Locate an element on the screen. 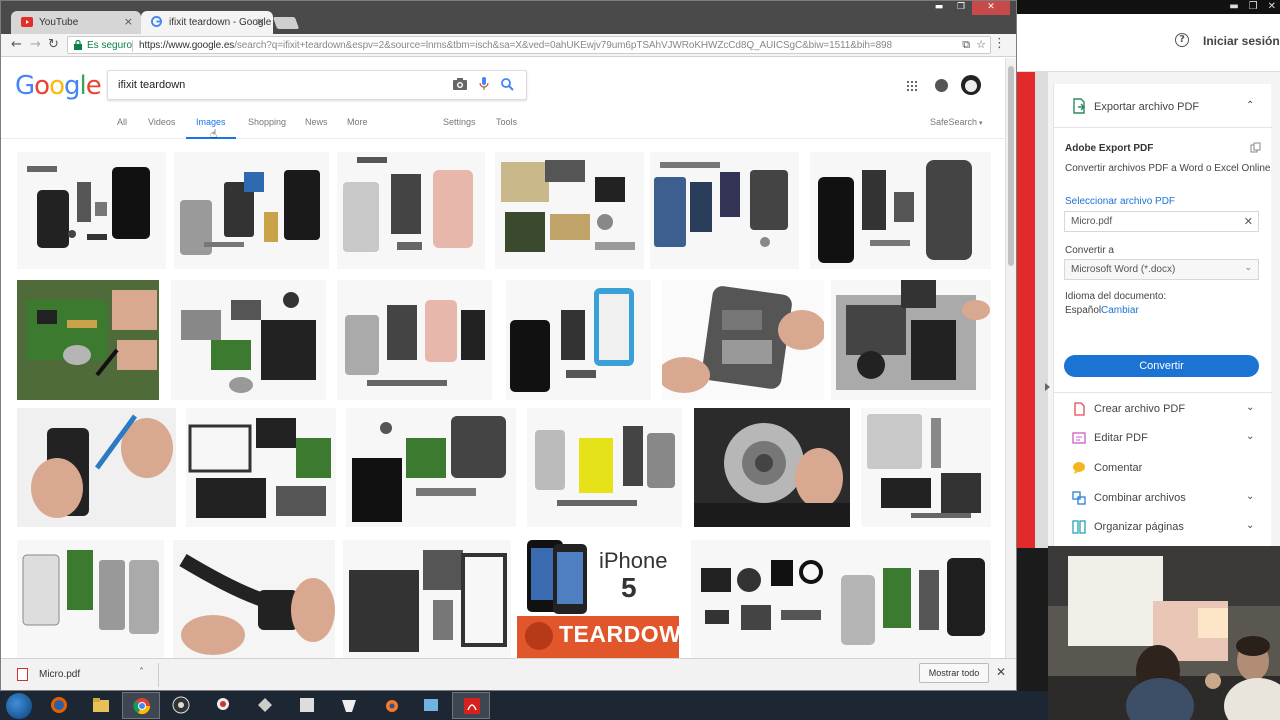  start-button is located at coordinates (19, 706).